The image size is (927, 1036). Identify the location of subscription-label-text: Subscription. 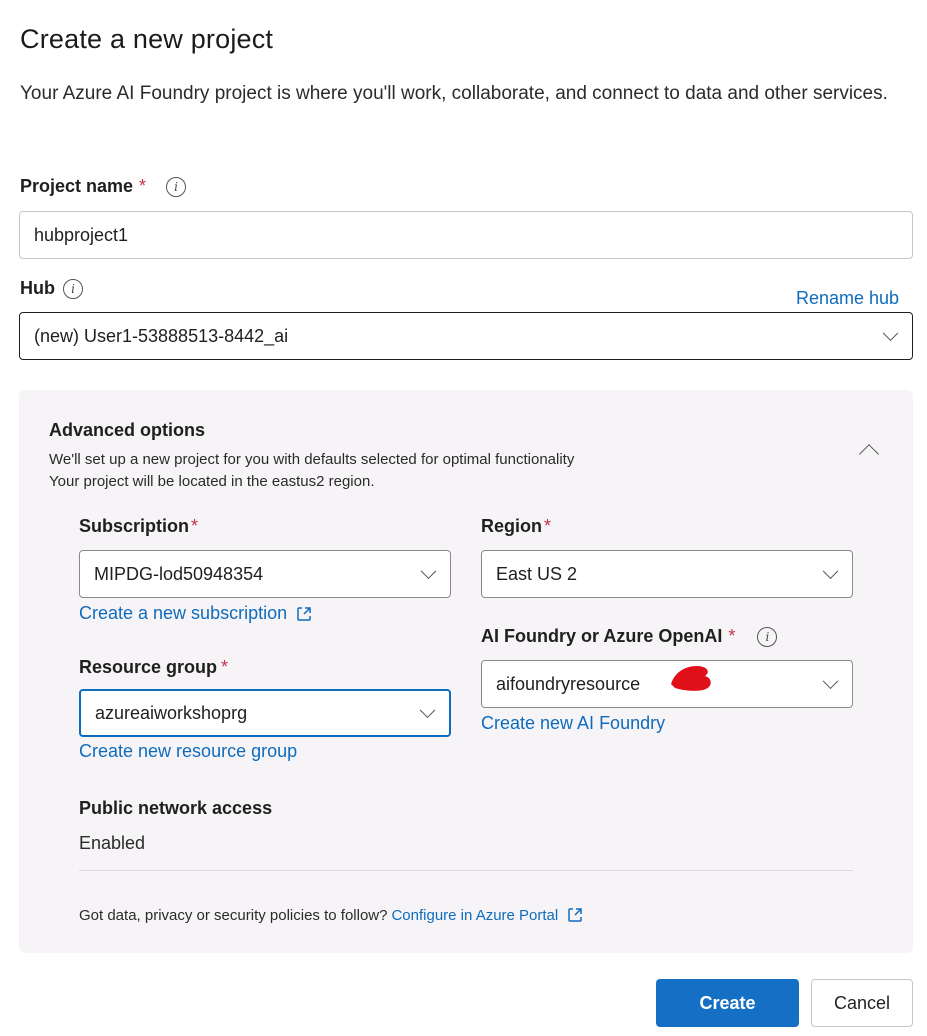
(134, 526).